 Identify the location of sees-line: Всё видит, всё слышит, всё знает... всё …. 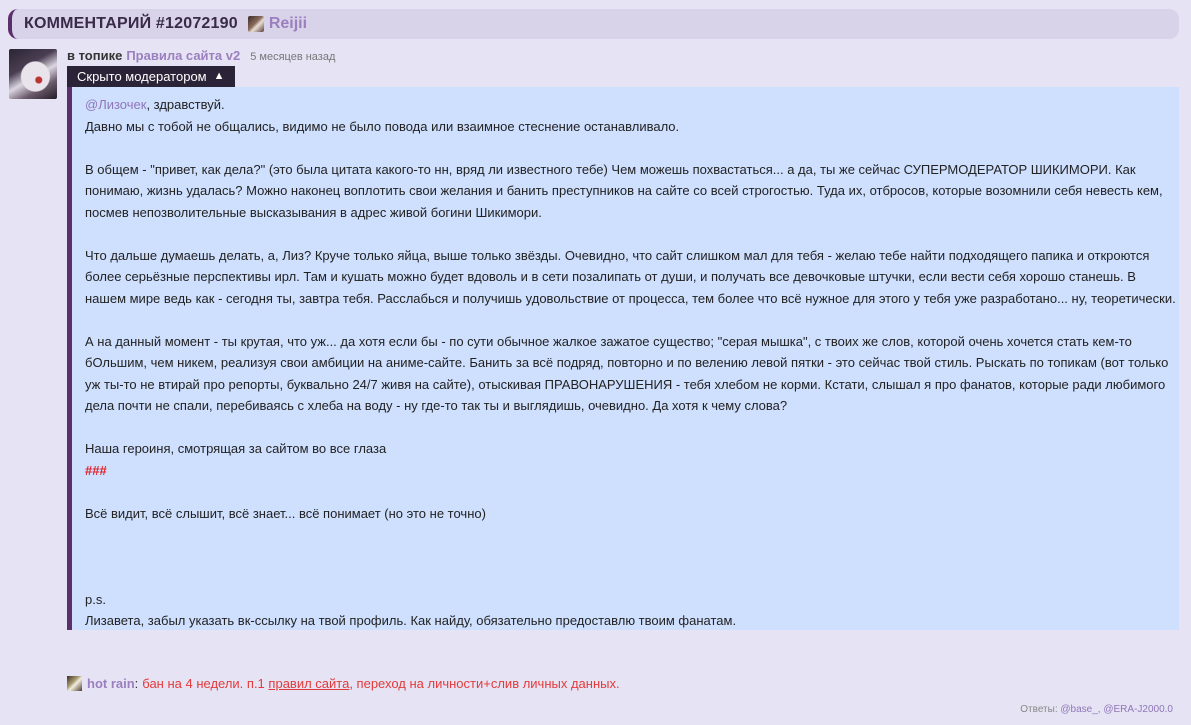
(285, 513).